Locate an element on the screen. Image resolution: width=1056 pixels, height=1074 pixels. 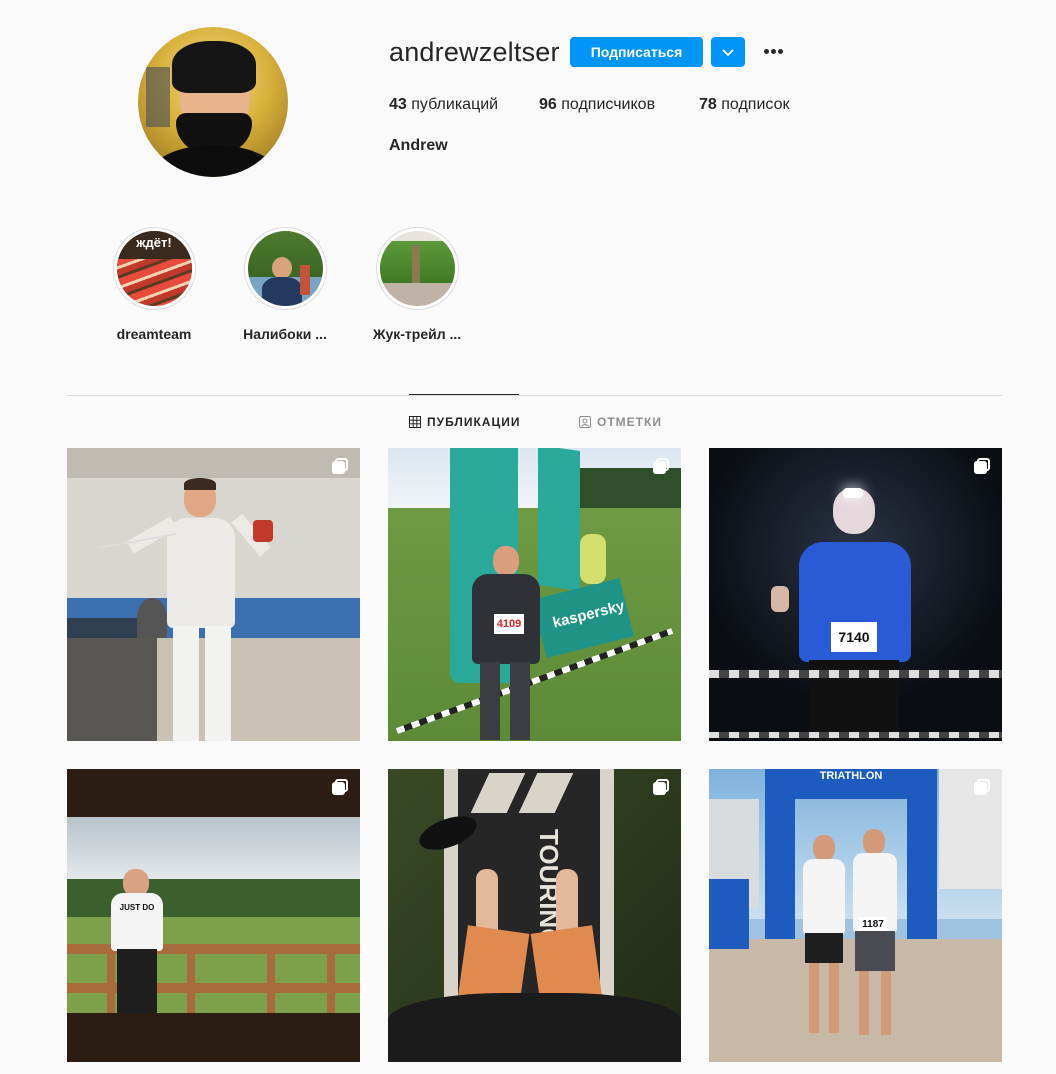
tab-posts-label: ПУБЛИКАЦИИ is located at coordinates (474, 422).